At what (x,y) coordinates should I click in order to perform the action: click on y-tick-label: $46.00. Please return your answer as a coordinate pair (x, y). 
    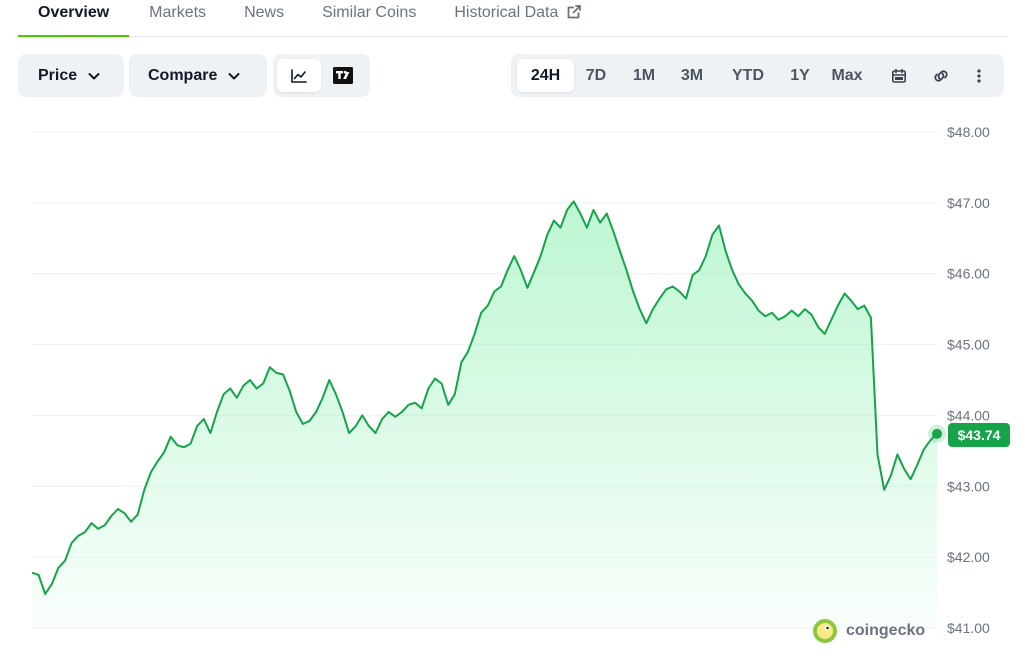
    Looking at the image, I should click on (968, 274).